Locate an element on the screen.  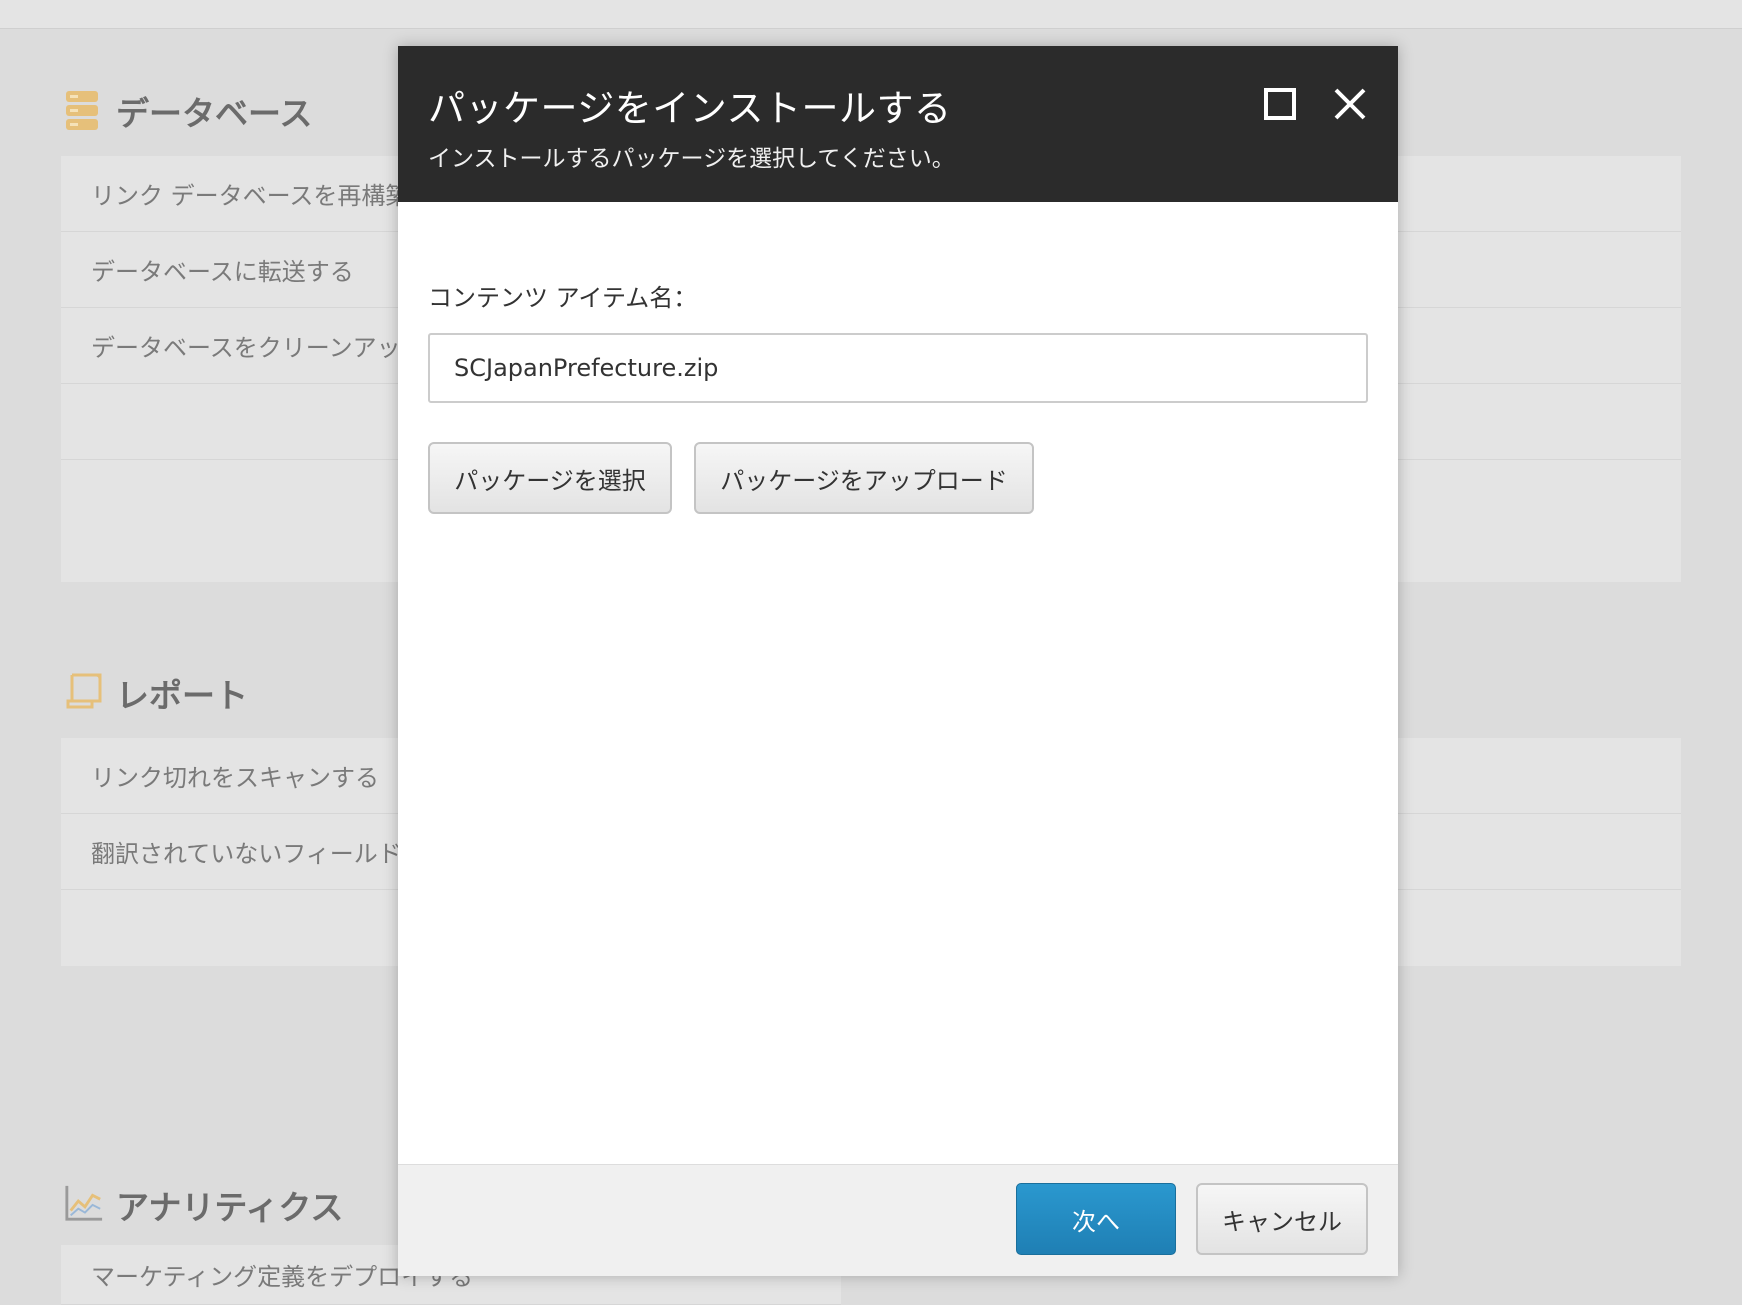
section-title-analytics: アナリティクス is located at coordinates (203, 1205).